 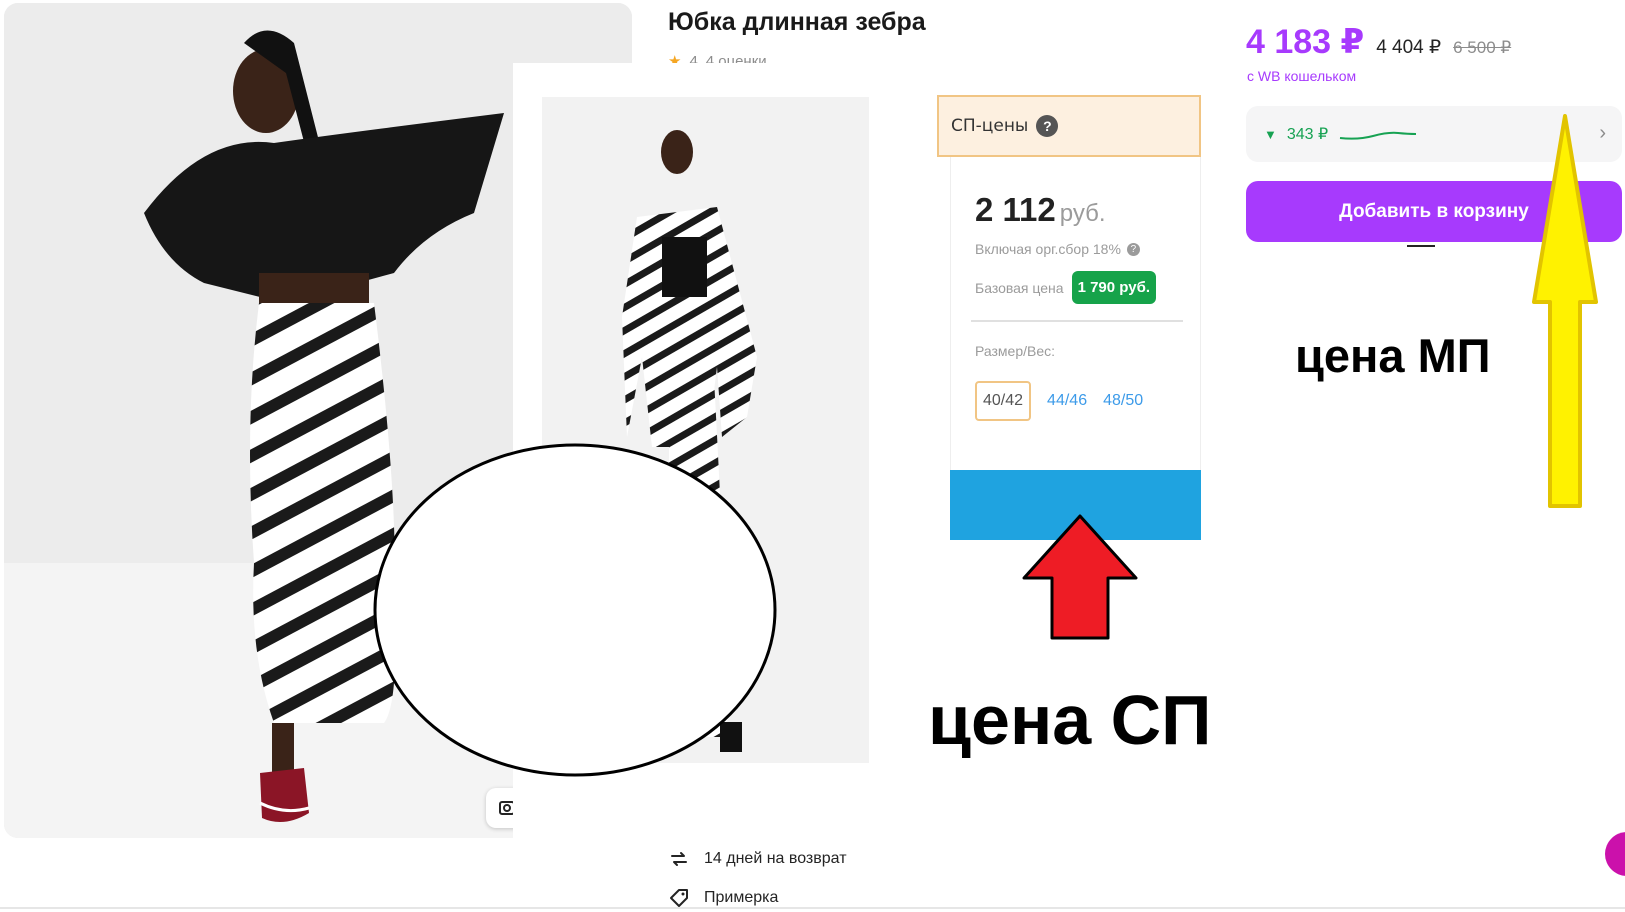 What do you see at coordinates (741, 897) in the screenshot?
I see `fitting-text: Примерка` at bounding box center [741, 897].